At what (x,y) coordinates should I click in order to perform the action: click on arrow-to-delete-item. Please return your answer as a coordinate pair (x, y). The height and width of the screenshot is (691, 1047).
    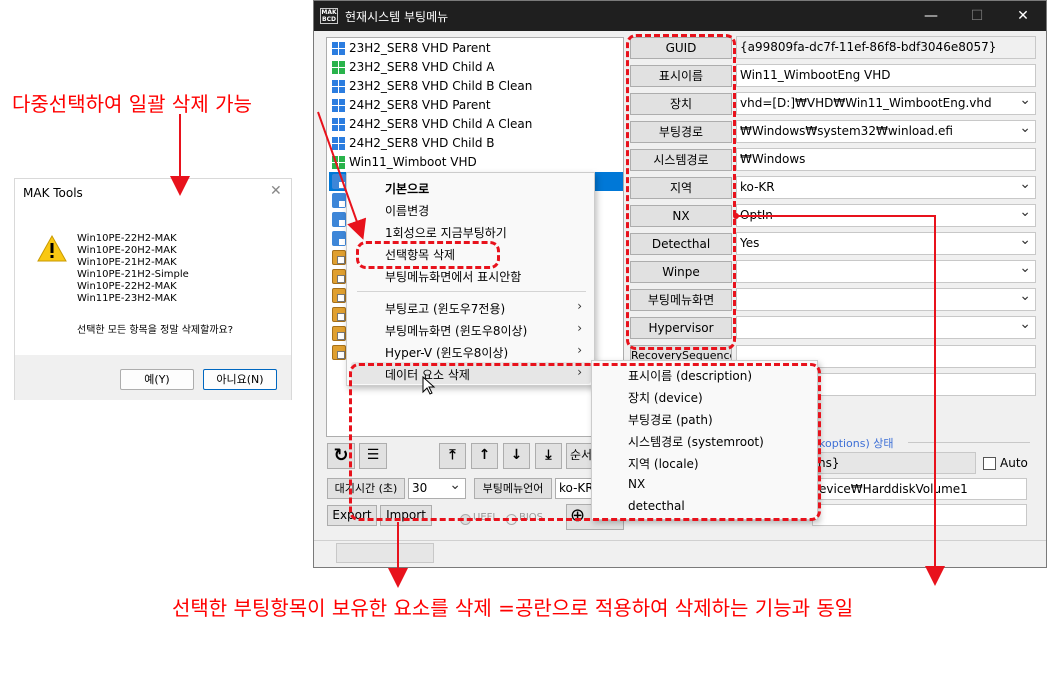
    Looking at the image, I should click on (342, 175).